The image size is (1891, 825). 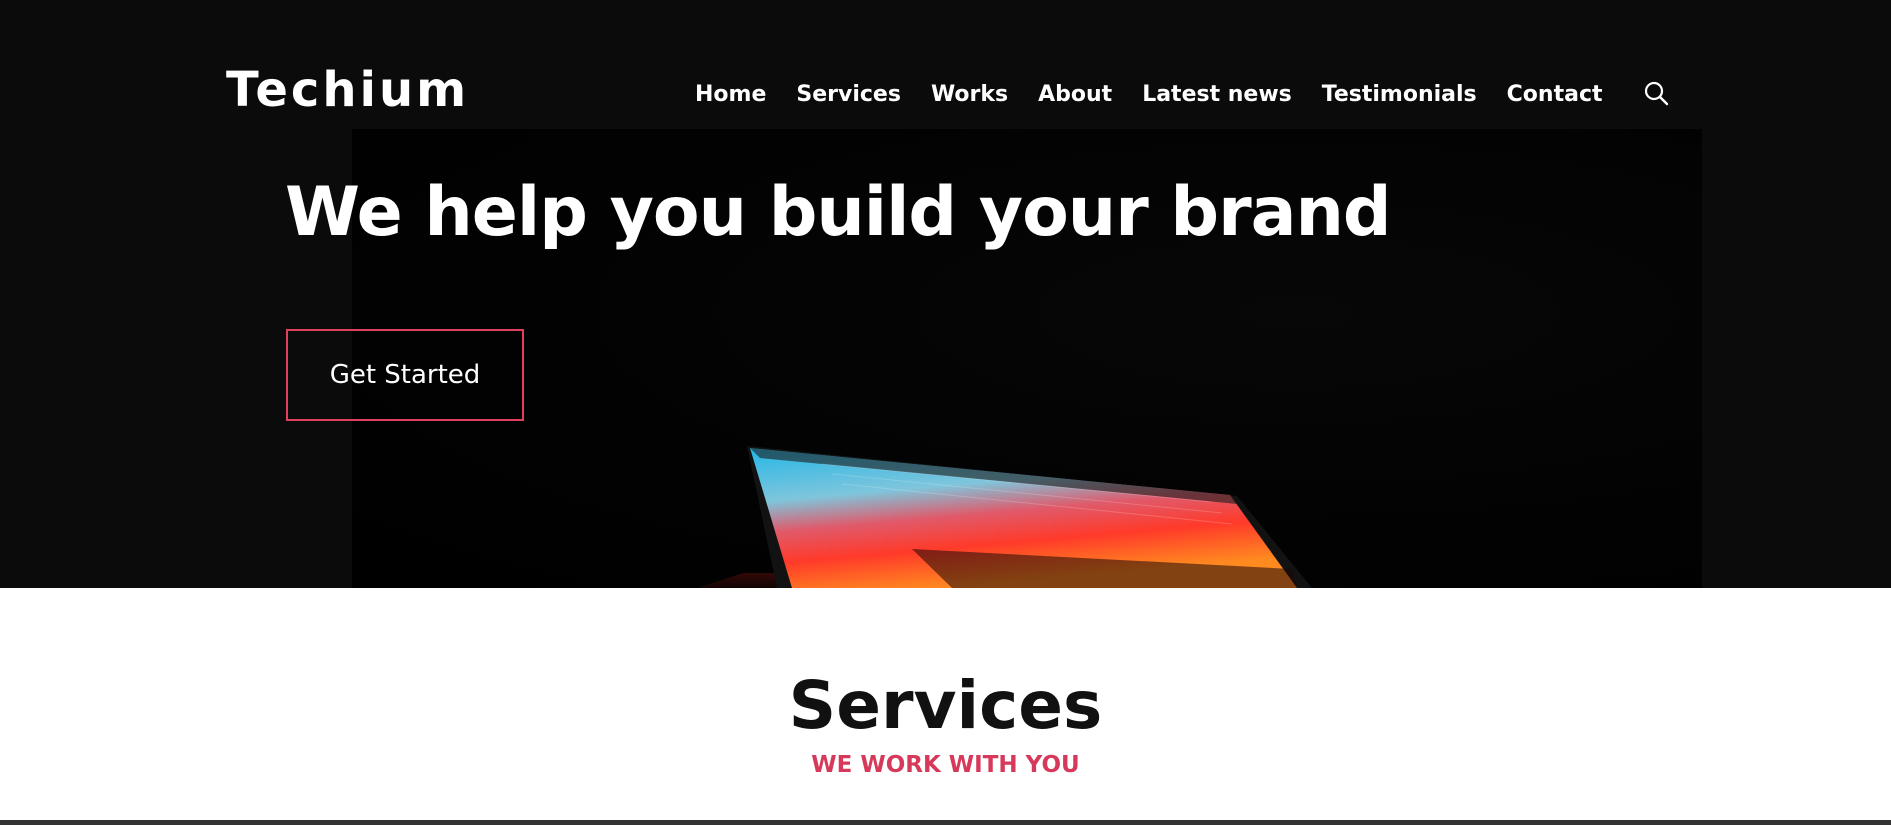 I want to click on brand-logo: Techium, so click(x=347, y=90).